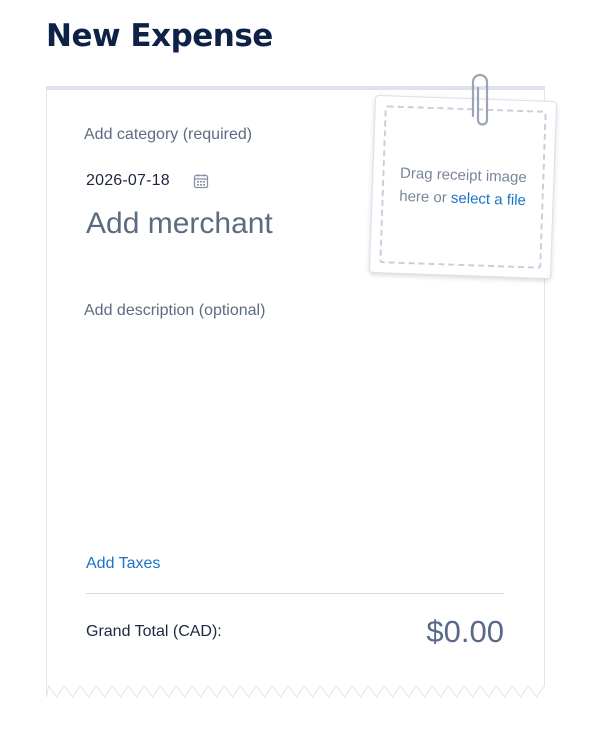 The height and width of the screenshot is (753, 596). Describe the element at coordinates (465, 631) in the screenshot. I see `grand-total-value: $0.00` at that location.